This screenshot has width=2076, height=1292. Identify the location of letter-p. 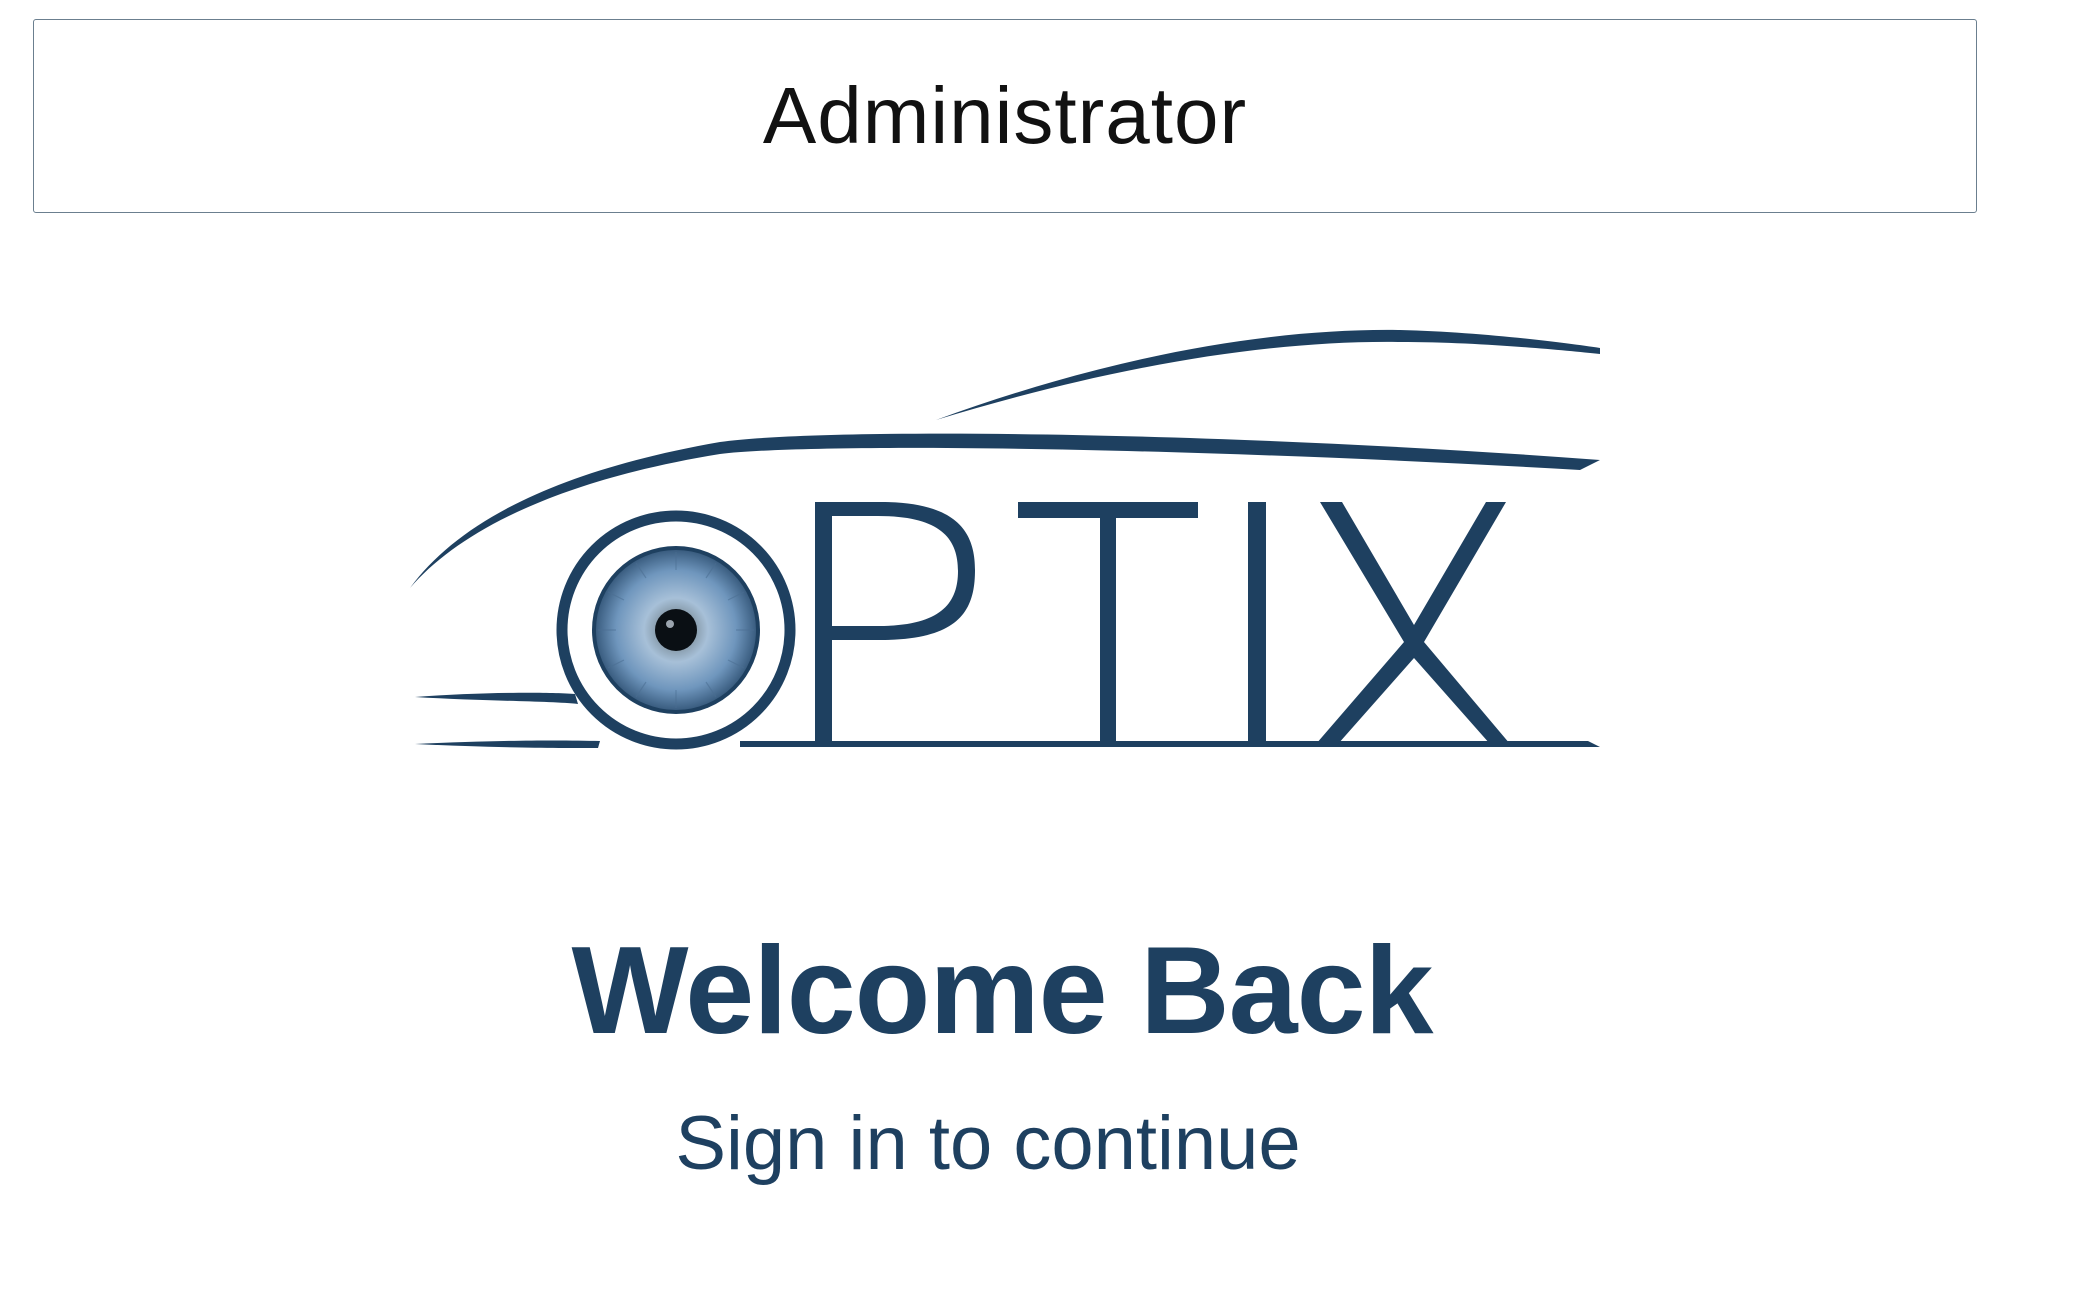
(895, 623).